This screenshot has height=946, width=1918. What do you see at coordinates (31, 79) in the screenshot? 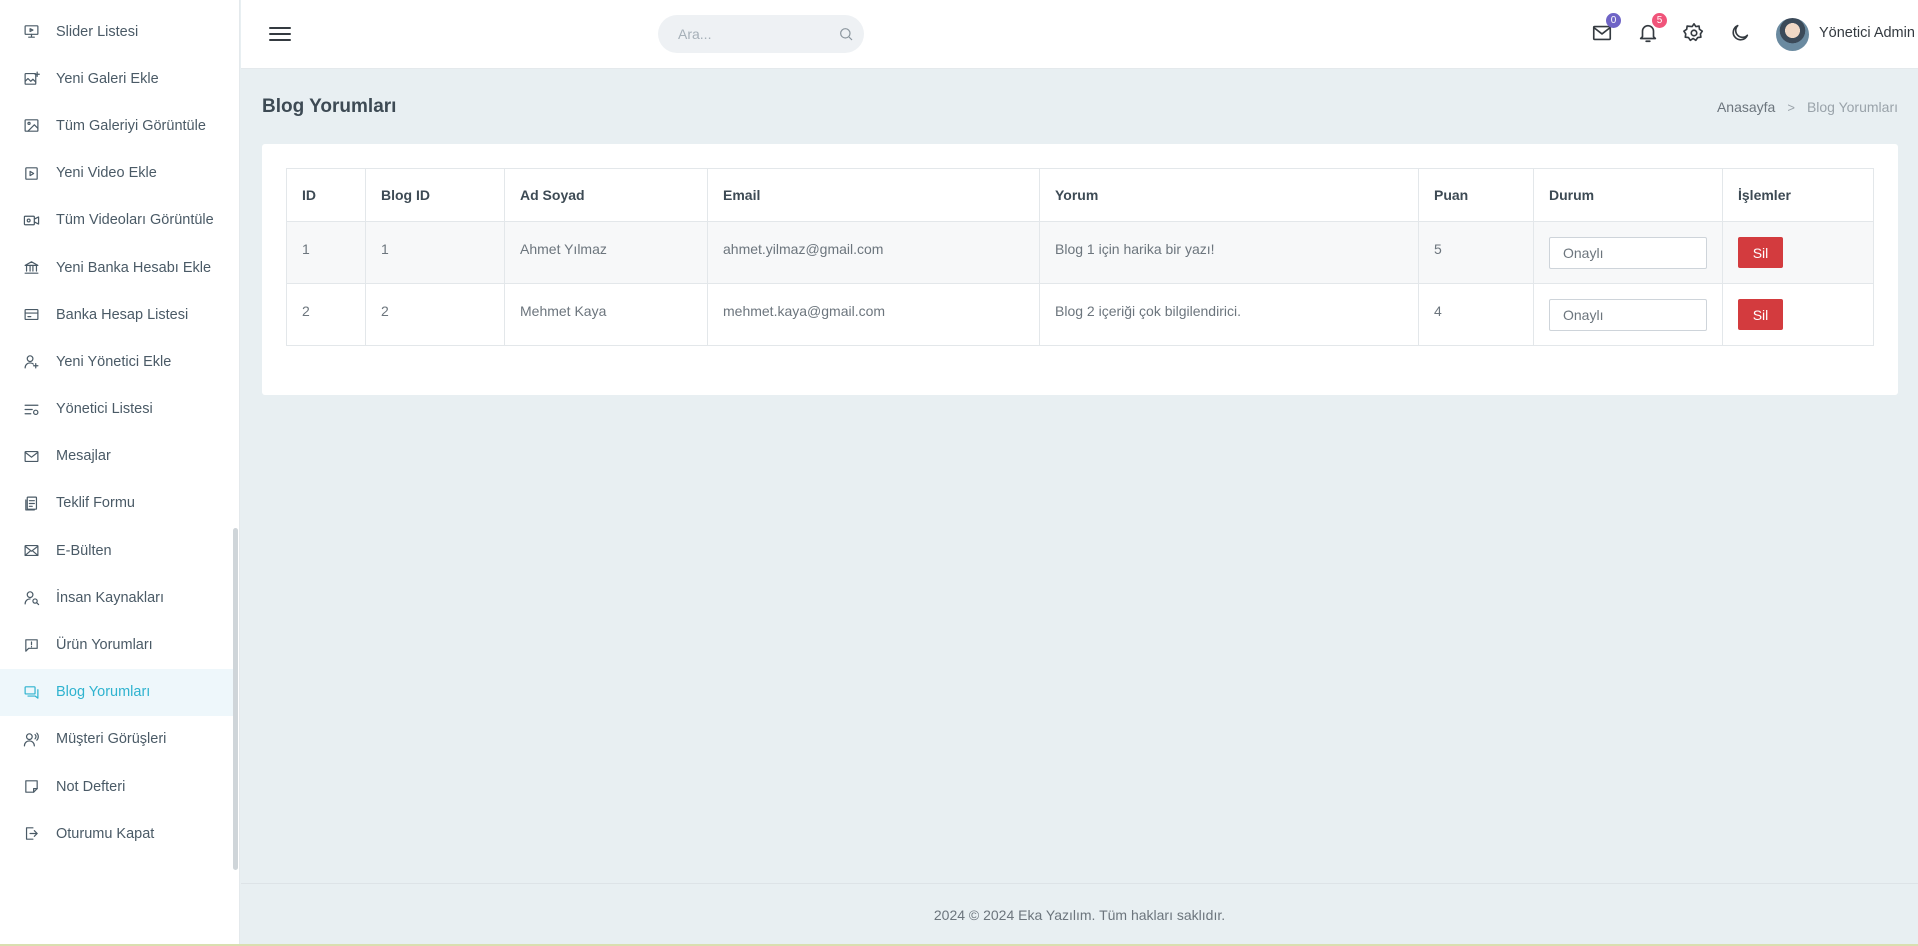
I see `gallery-add-icon` at bounding box center [31, 79].